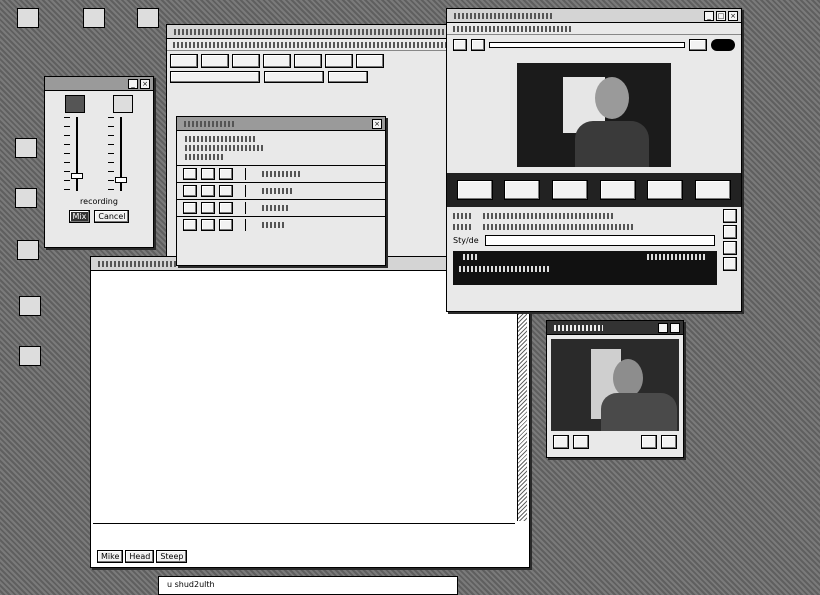  What do you see at coordinates (478, 45) in the screenshot?
I see `play-button` at bounding box center [478, 45].